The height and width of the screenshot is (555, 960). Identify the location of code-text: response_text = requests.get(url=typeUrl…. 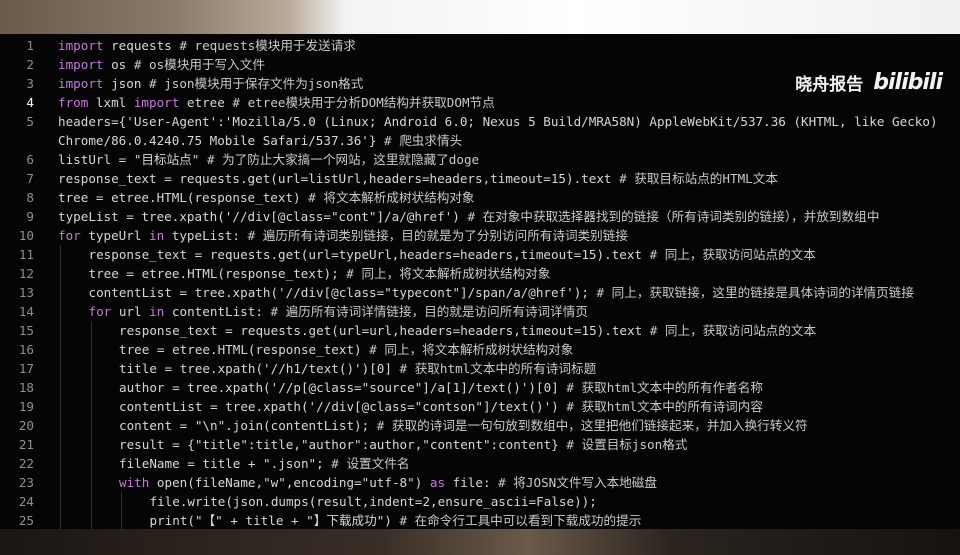
(452, 254).